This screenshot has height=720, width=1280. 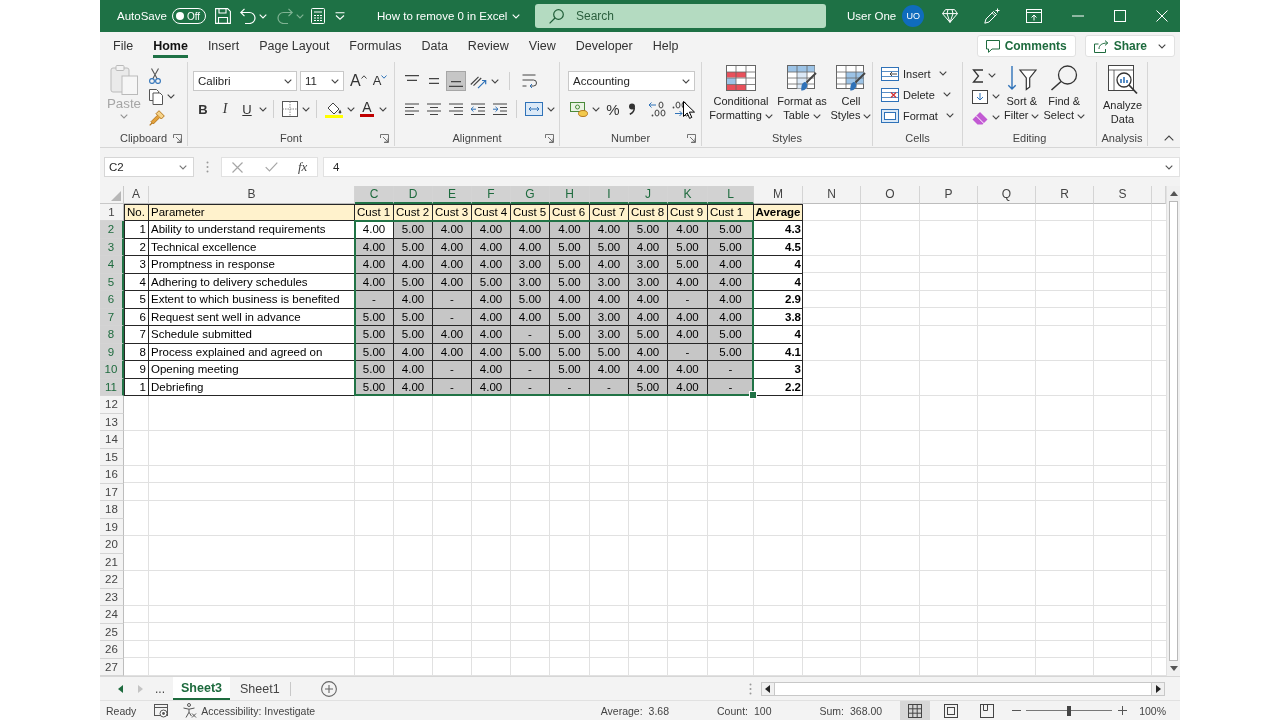 What do you see at coordinates (328, 688) in the screenshot?
I see `add-icon` at bounding box center [328, 688].